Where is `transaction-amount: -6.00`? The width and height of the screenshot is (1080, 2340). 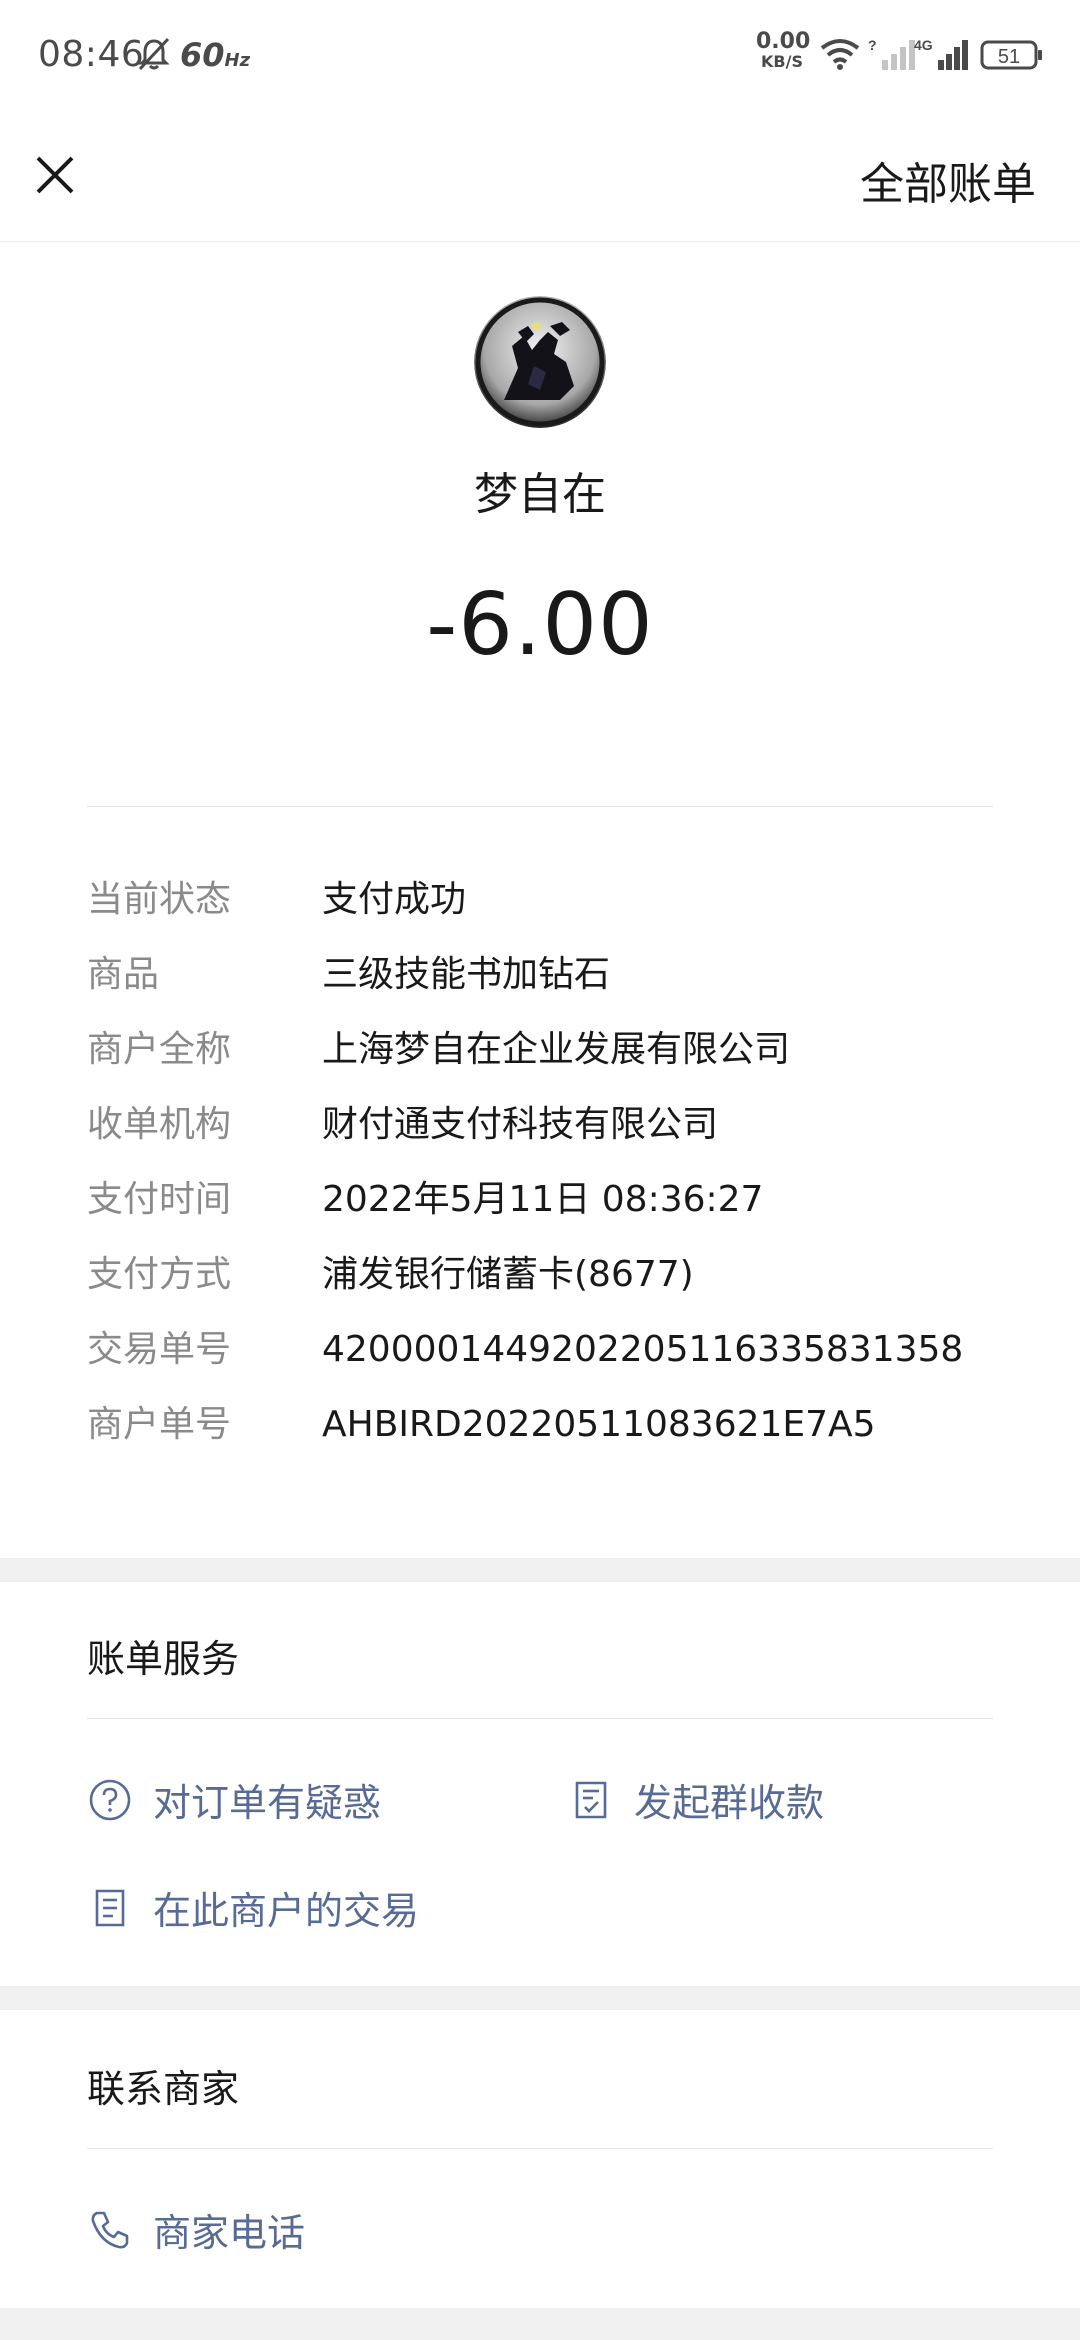
transaction-amount: -6.00 is located at coordinates (540, 625).